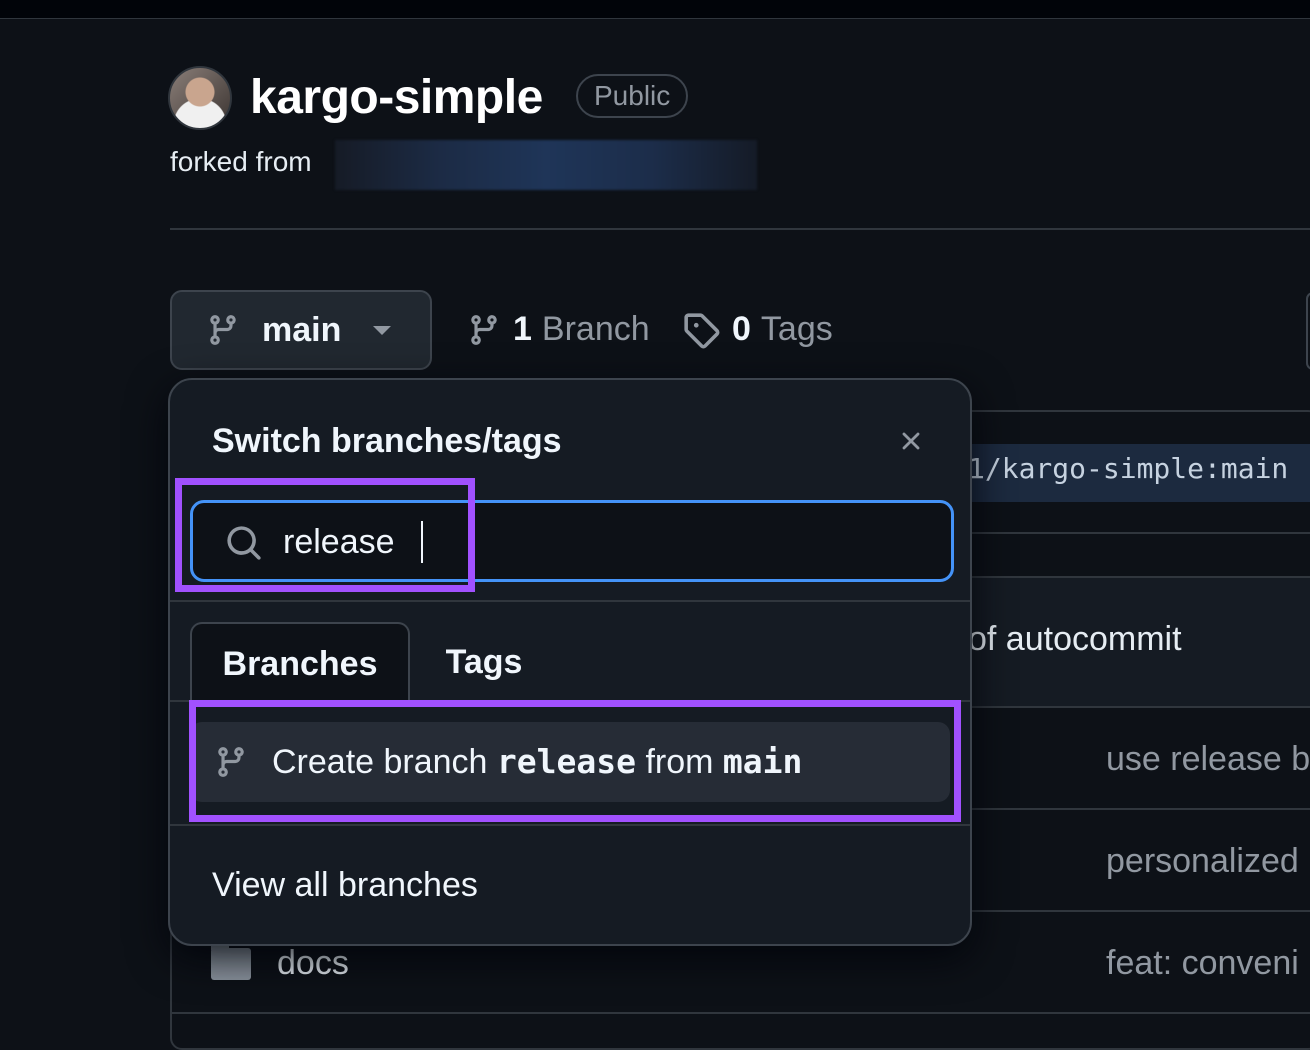 This screenshot has width=1310, height=1050. I want to click on repo-name: kargo-simple, so click(396, 97).